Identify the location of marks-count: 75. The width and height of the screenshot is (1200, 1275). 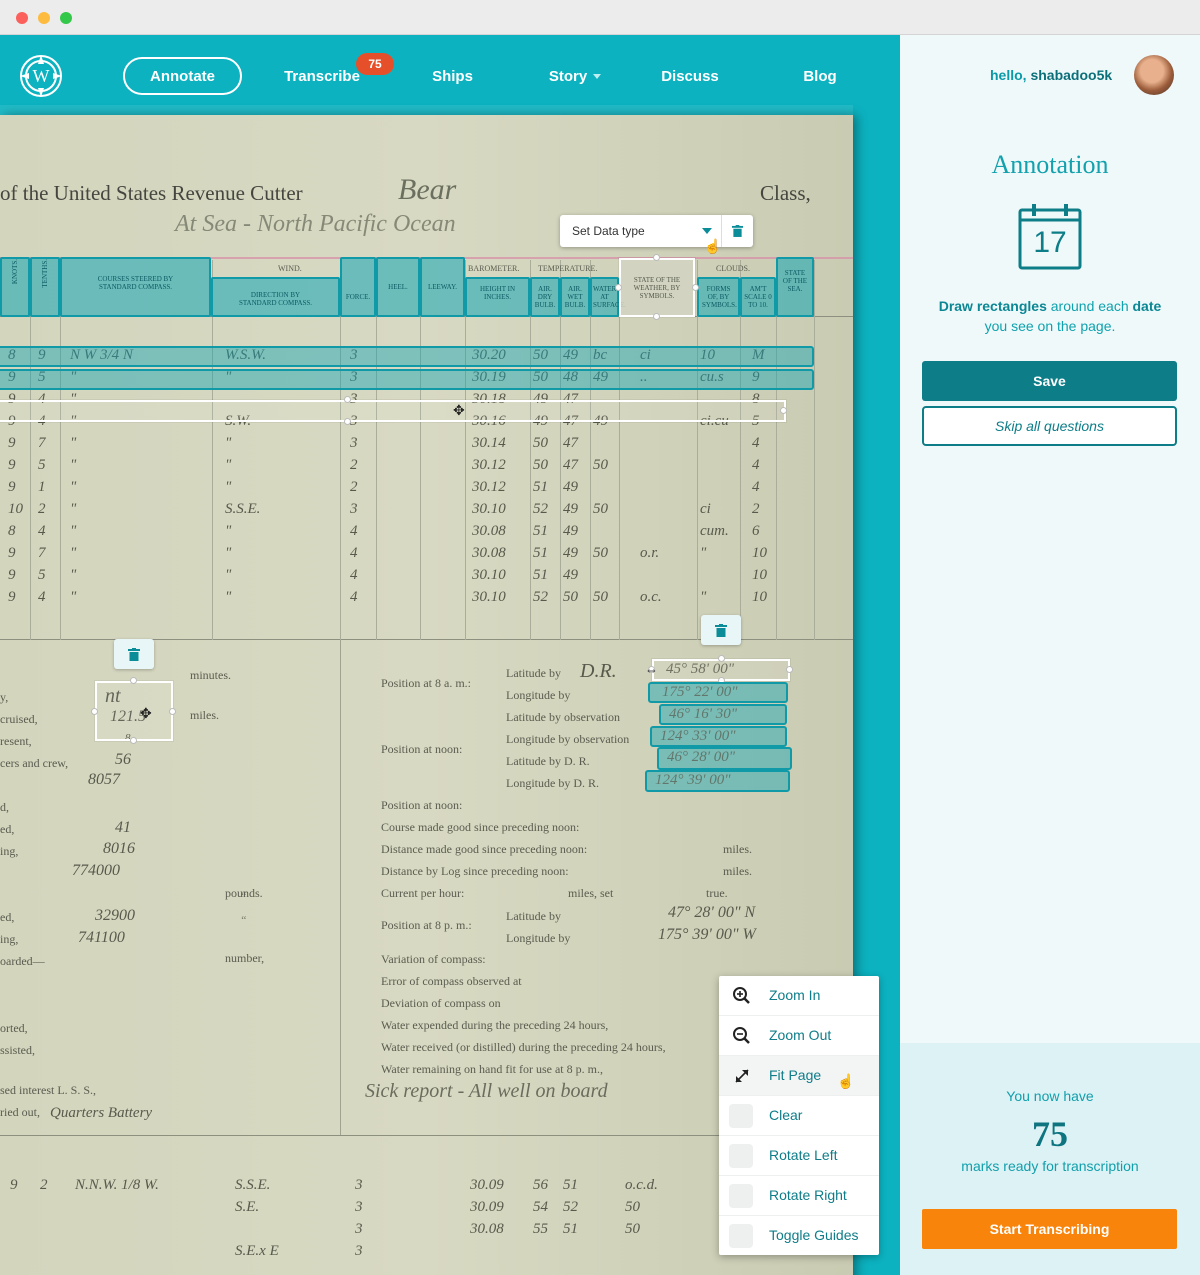
(1050, 1134).